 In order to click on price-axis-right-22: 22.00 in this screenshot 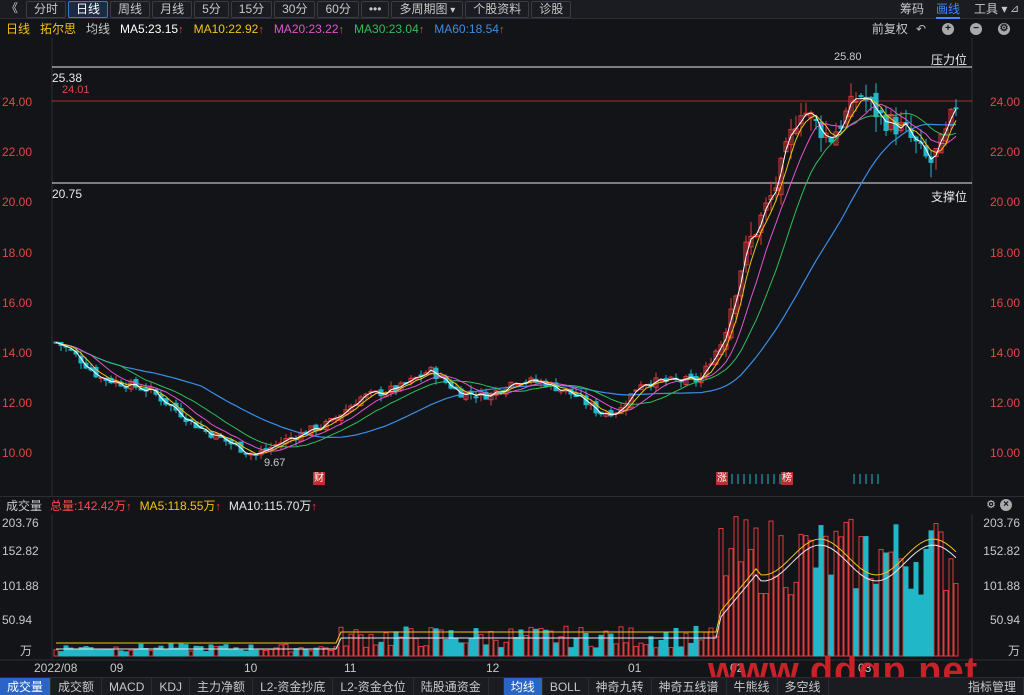, I will do `click(1004, 152)`.